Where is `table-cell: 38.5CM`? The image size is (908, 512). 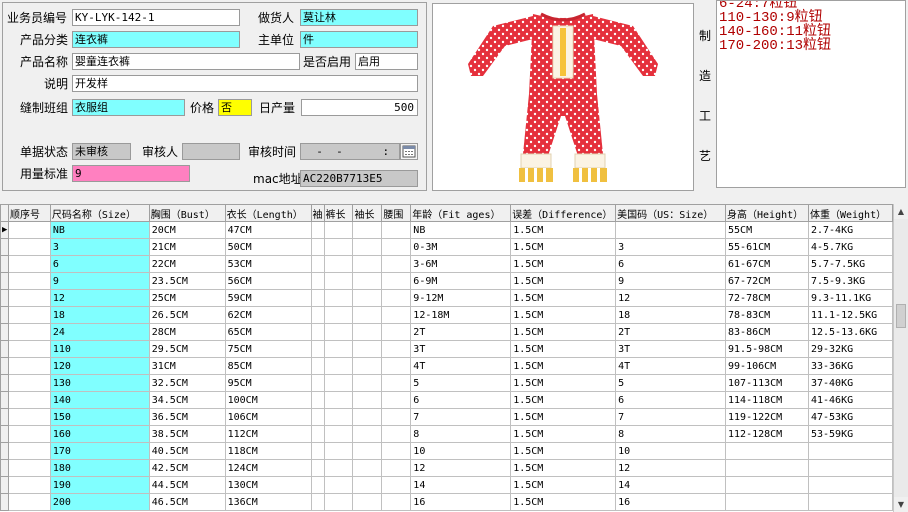 table-cell: 38.5CM is located at coordinates (187, 434).